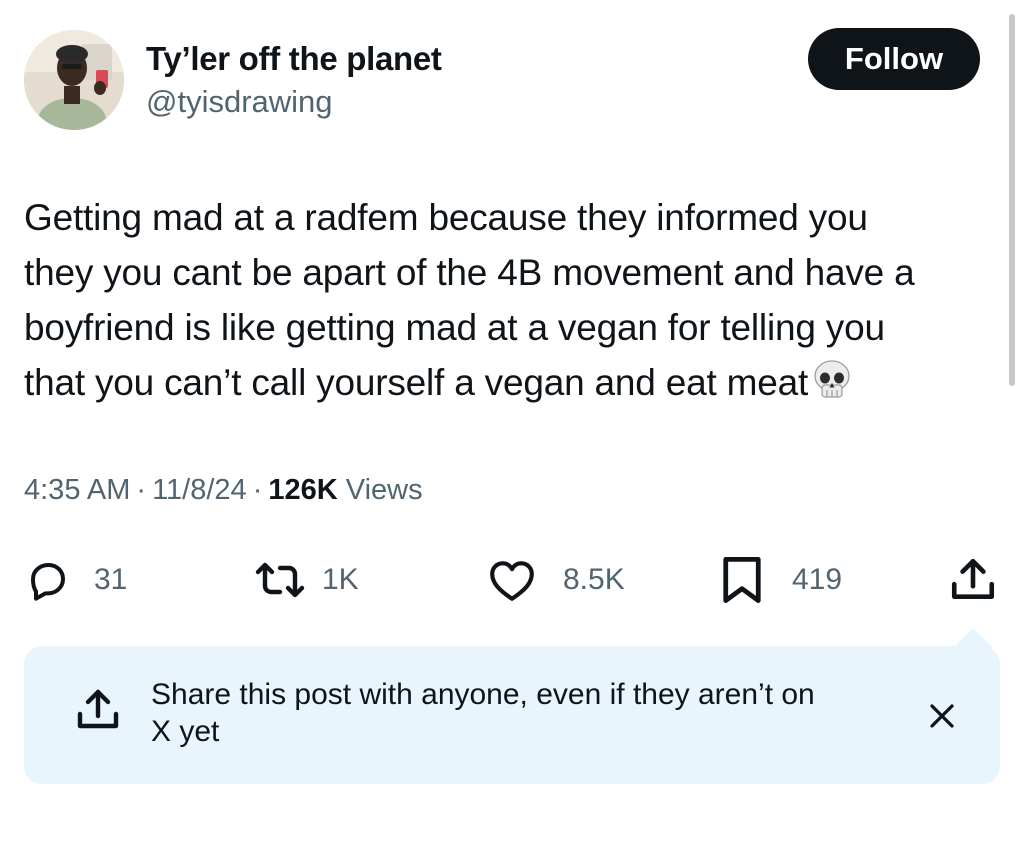 The height and width of the screenshot is (844, 1024). Describe the element at coordinates (77, 490) in the screenshot. I see `post-time: 4:35 AM` at that location.